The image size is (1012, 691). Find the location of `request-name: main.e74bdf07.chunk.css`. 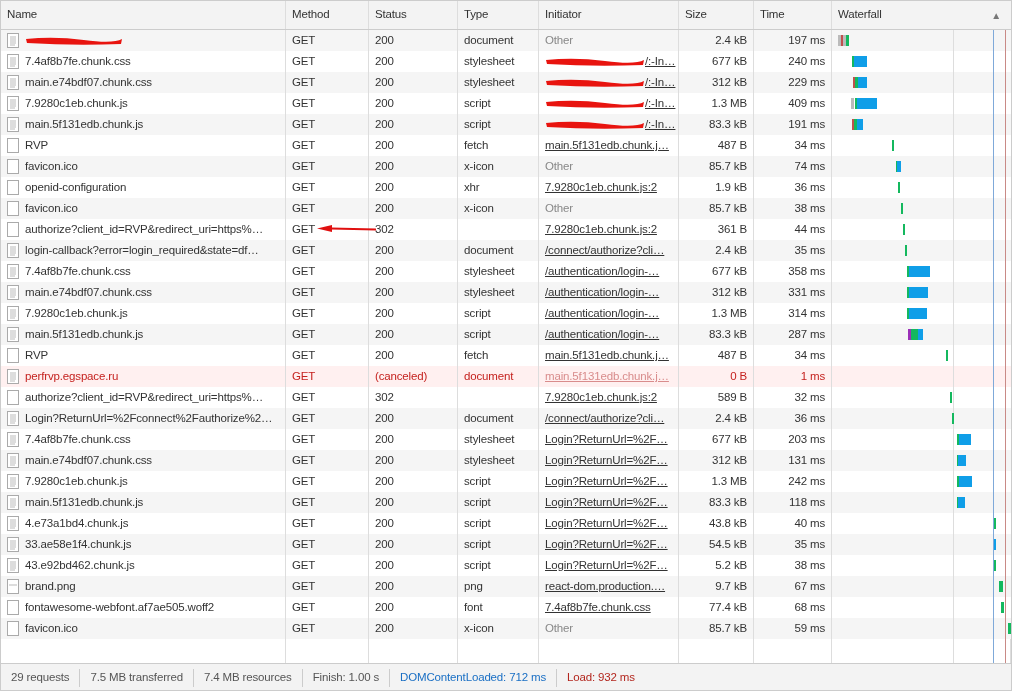

request-name: main.e74bdf07.chunk.css is located at coordinates (88, 82).